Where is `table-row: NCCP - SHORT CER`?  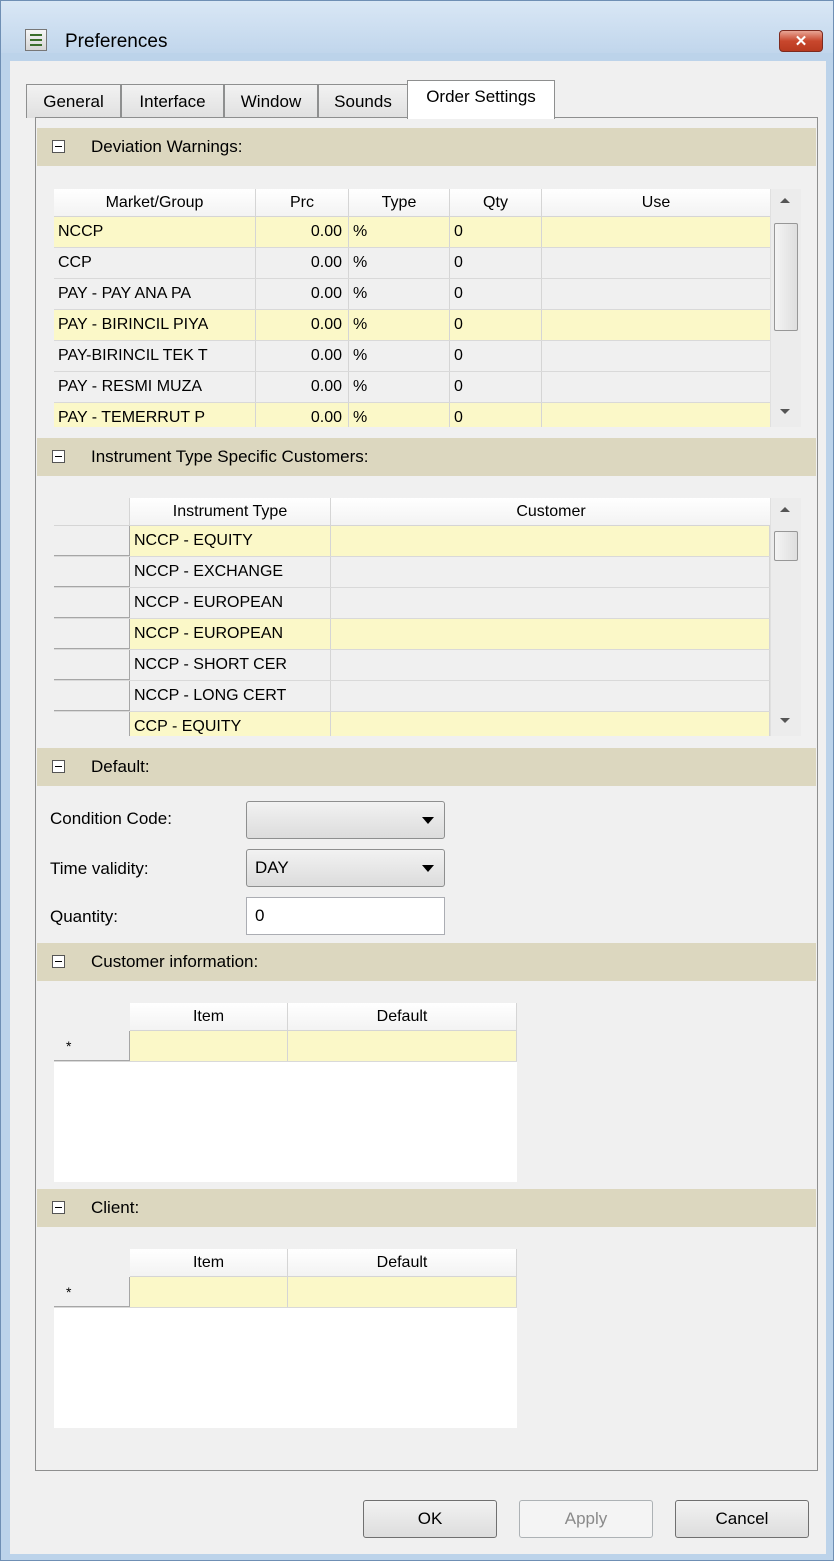 table-row: NCCP - SHORT CER is located at coordinates (412, 665).